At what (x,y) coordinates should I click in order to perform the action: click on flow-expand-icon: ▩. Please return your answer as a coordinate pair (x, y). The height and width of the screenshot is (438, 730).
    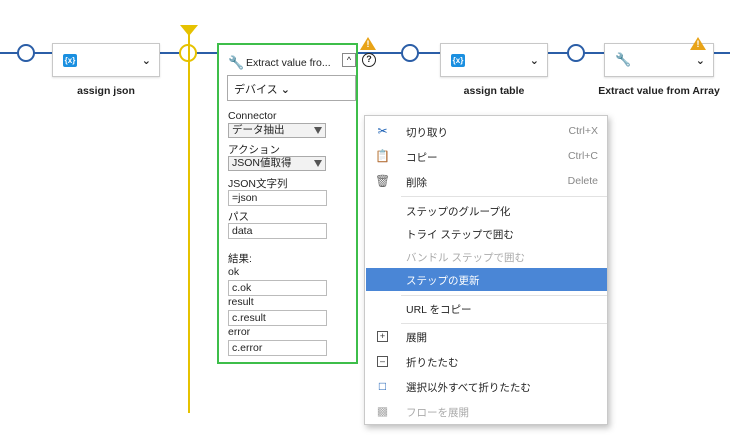
    Looking at the image, I should click on (382, 411).